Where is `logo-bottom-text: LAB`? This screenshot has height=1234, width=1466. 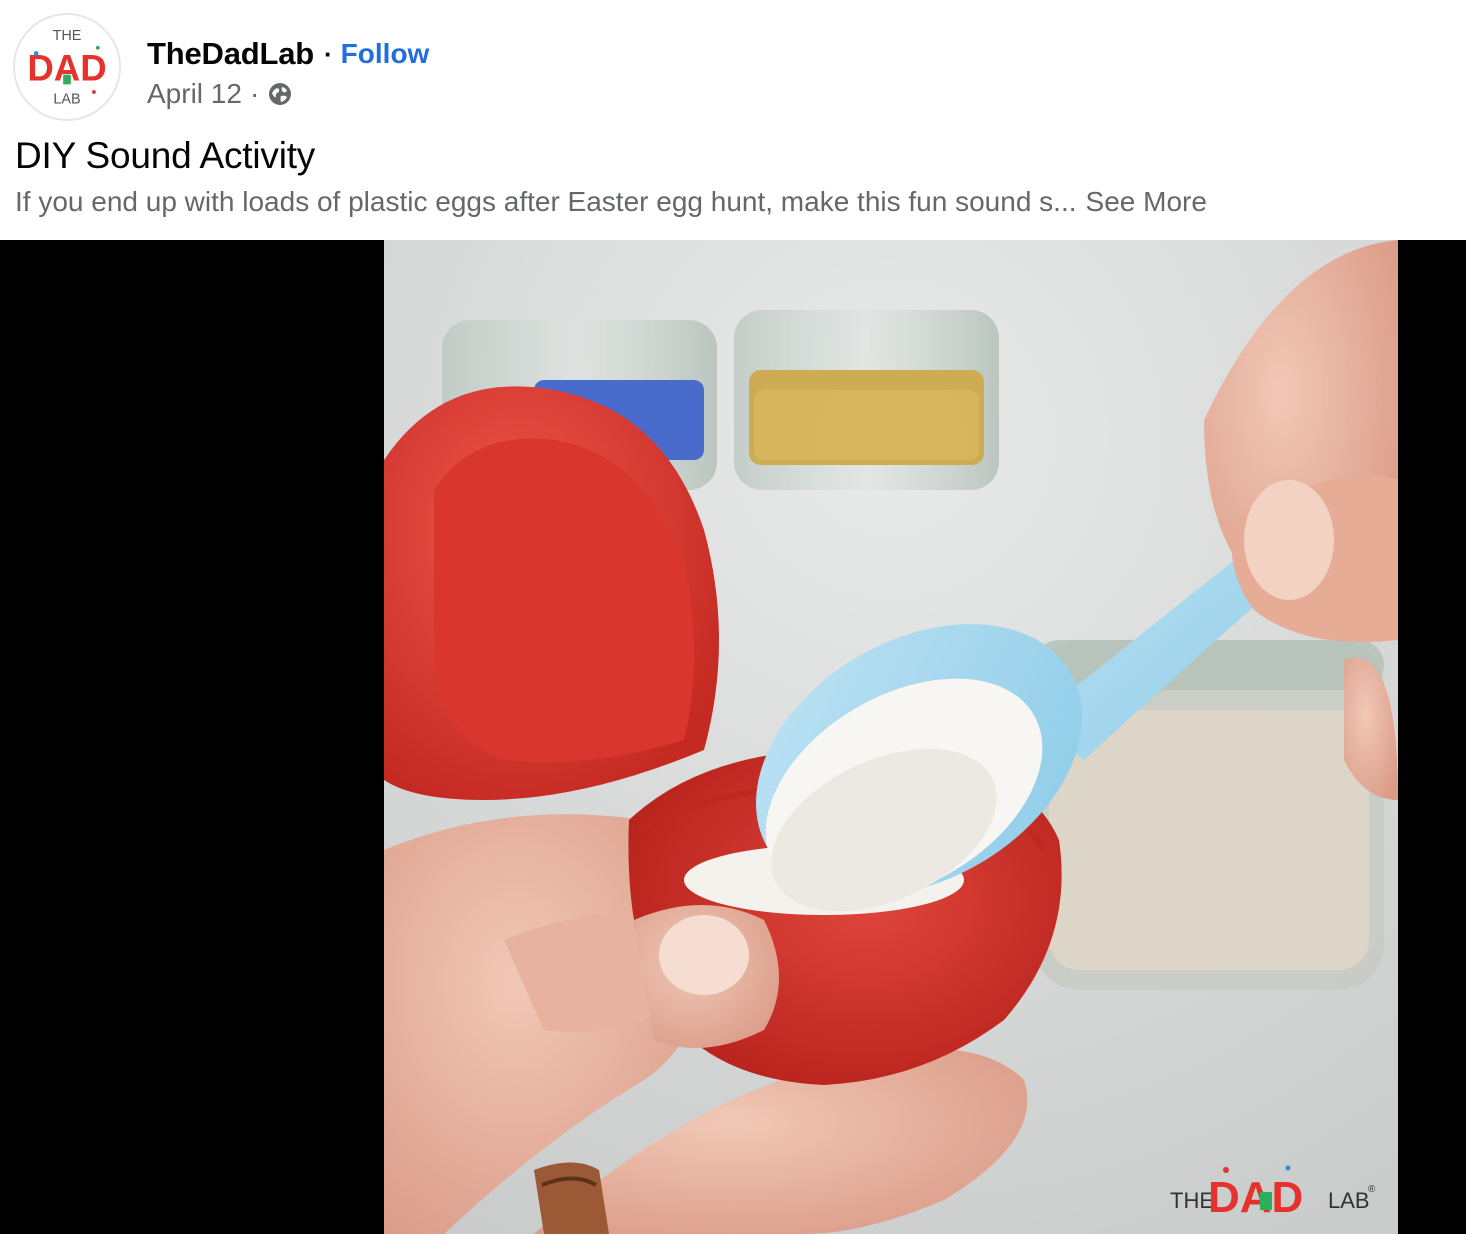
logo-bottom-text: LAB is located at coordinates (66, 100).